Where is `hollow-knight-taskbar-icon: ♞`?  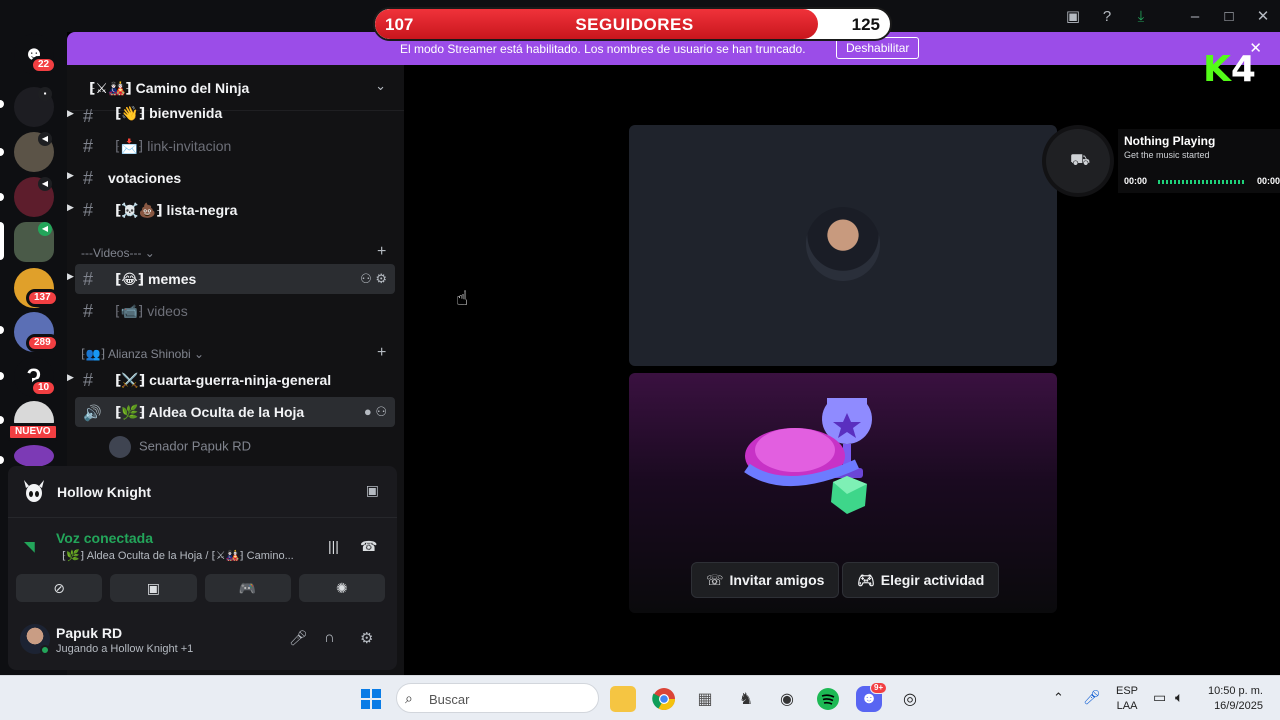 hollow-knight-taskbar-icon: ♞ is located at coordinates (746, 699).